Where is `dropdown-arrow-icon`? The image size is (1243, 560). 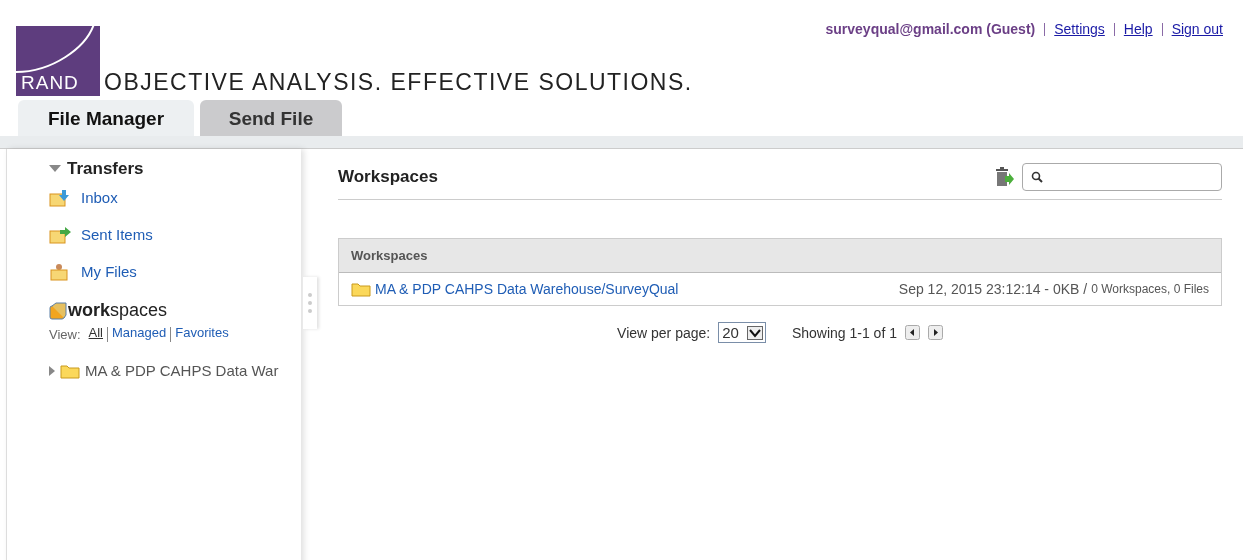
dropdown-arrow-icon is located at coordinates (754, 332).